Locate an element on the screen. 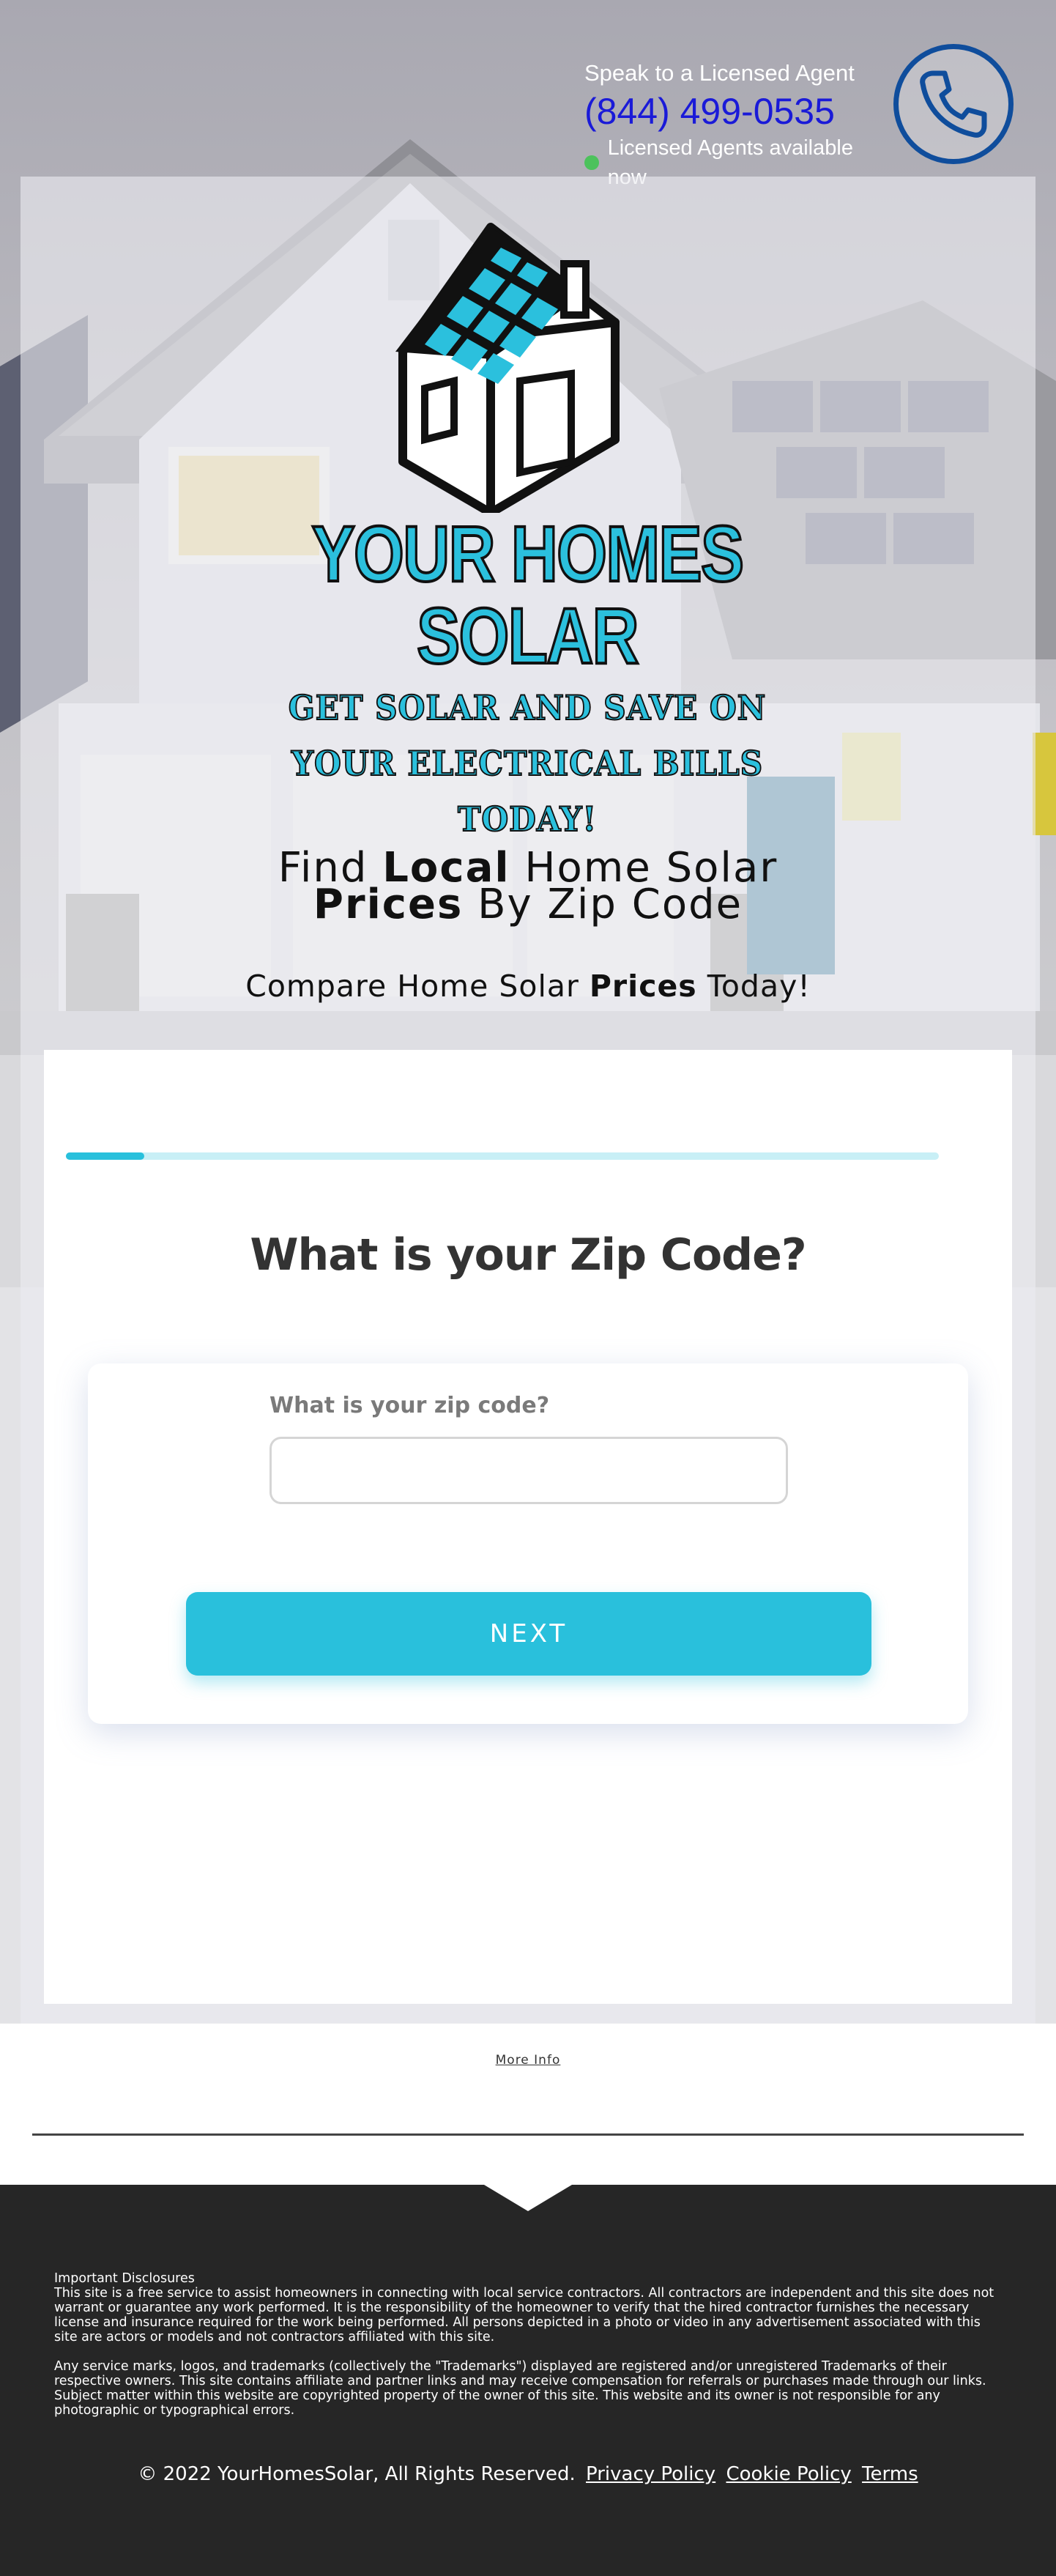 Image resolution: width=1056 pixels, height=2576 pixels. logo-name: YOUR HOMES SOLAR is located at coordinates (528, 594).